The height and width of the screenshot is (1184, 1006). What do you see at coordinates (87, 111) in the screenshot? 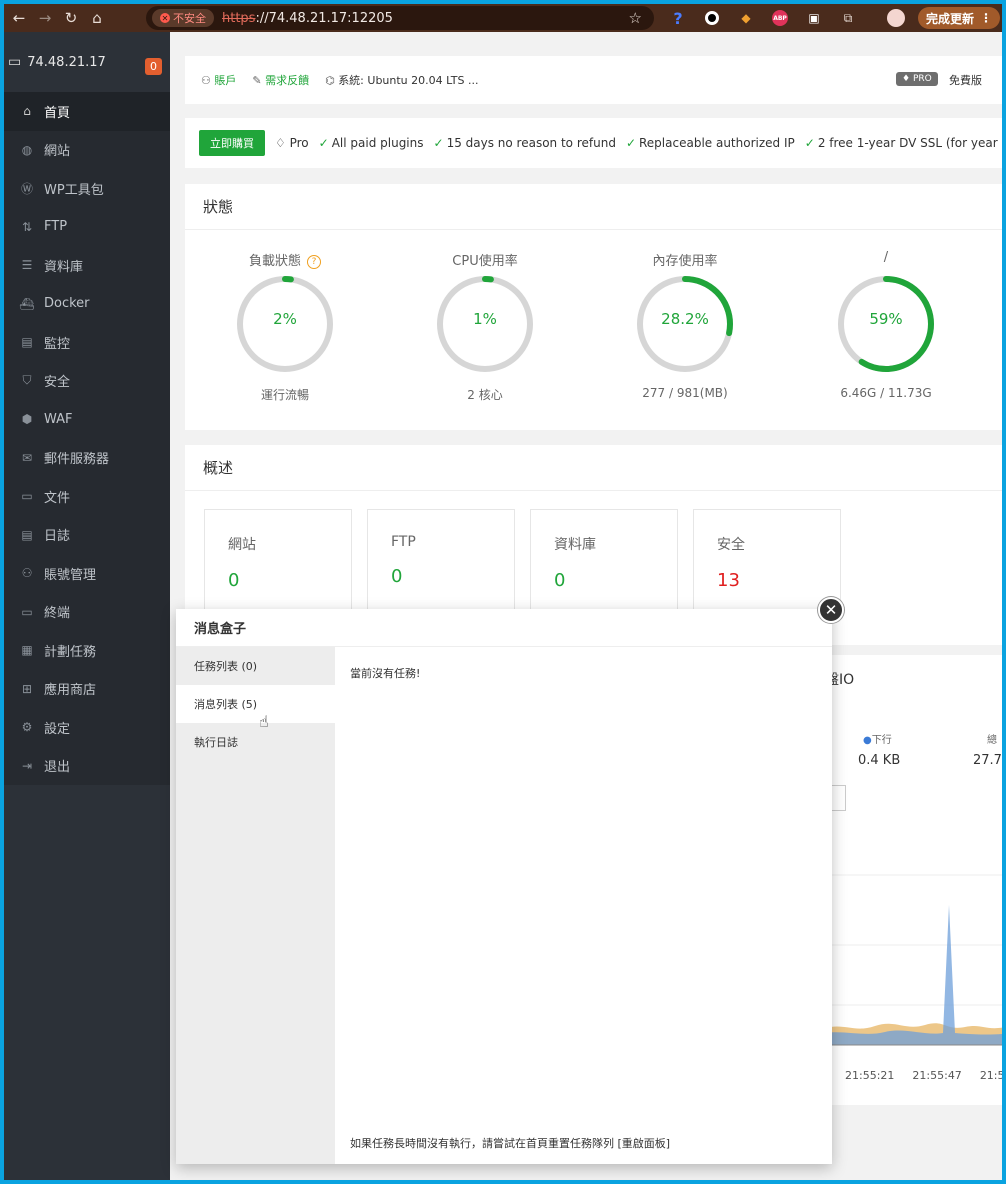
I see `sidebar-item-1: ⌂ 首頁` at bounding box center [87, 111].